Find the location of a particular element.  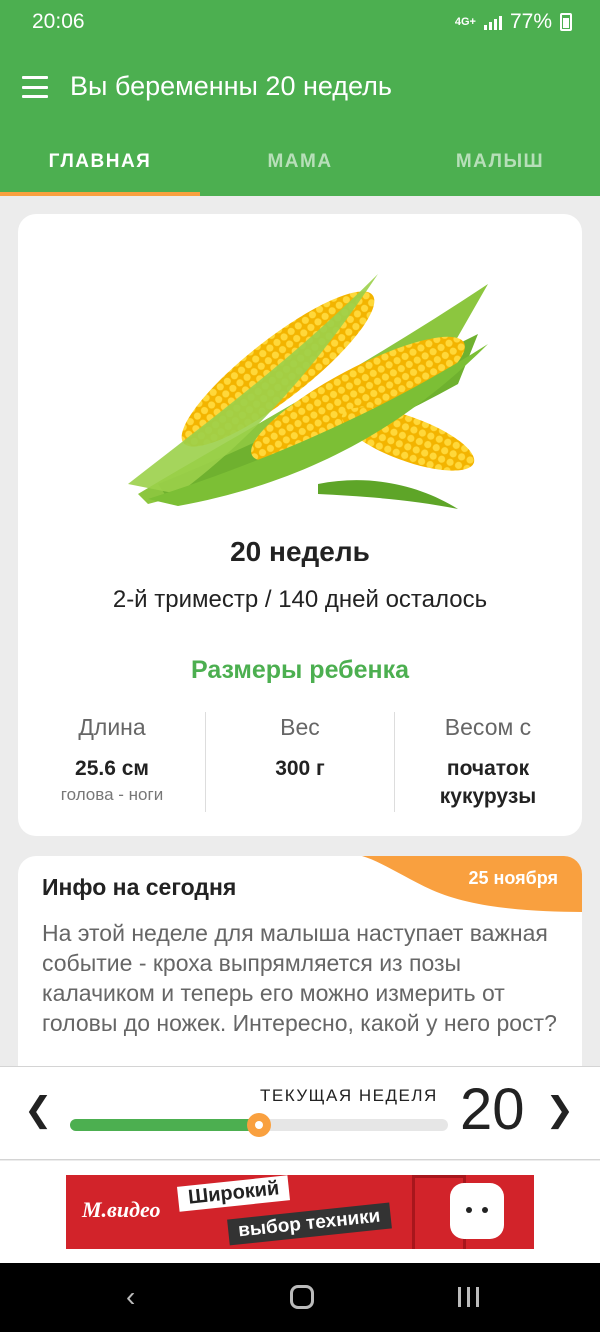

metric-label: Длина is located at coordinates (112, 727).